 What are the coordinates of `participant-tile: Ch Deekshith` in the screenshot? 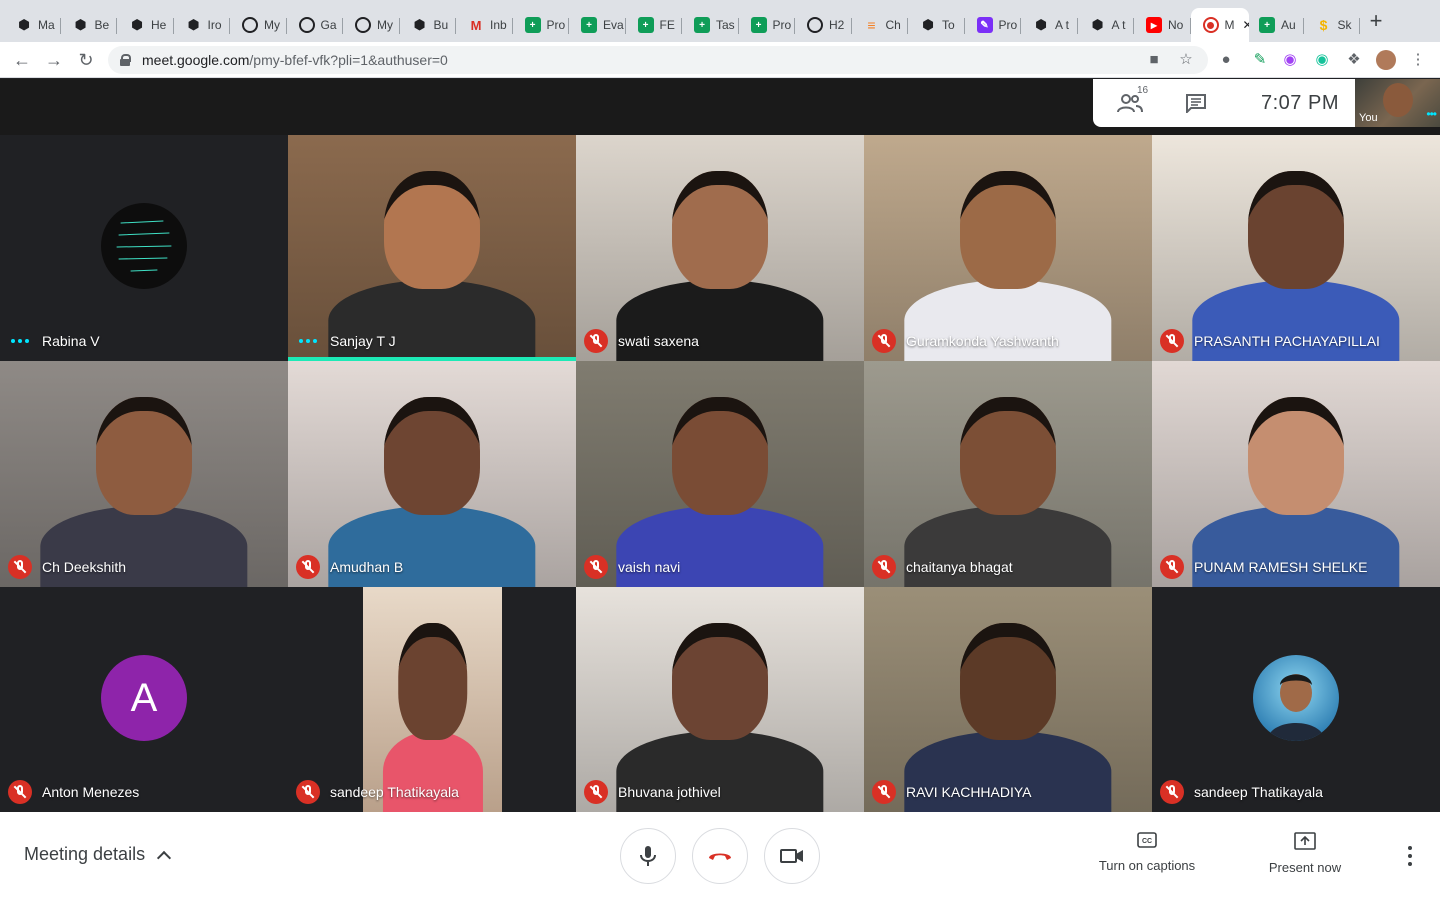 It's located at (144, 474).